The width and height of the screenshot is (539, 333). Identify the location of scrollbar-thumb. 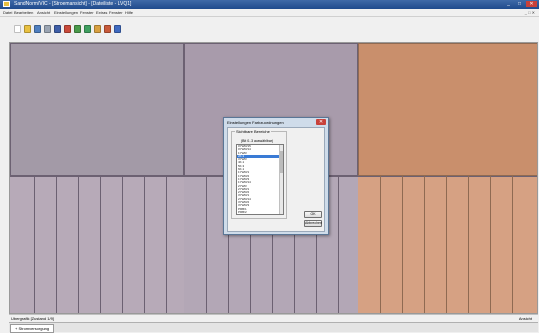
(281, 162).